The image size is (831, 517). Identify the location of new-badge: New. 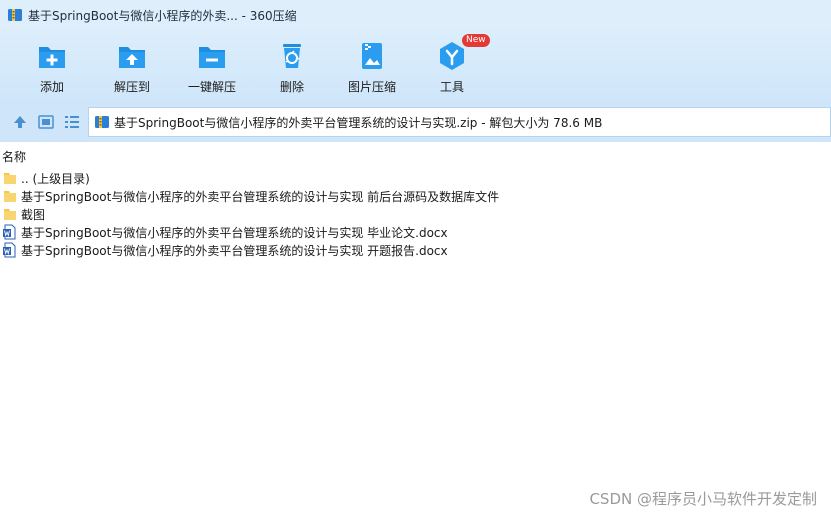
(476, 40).